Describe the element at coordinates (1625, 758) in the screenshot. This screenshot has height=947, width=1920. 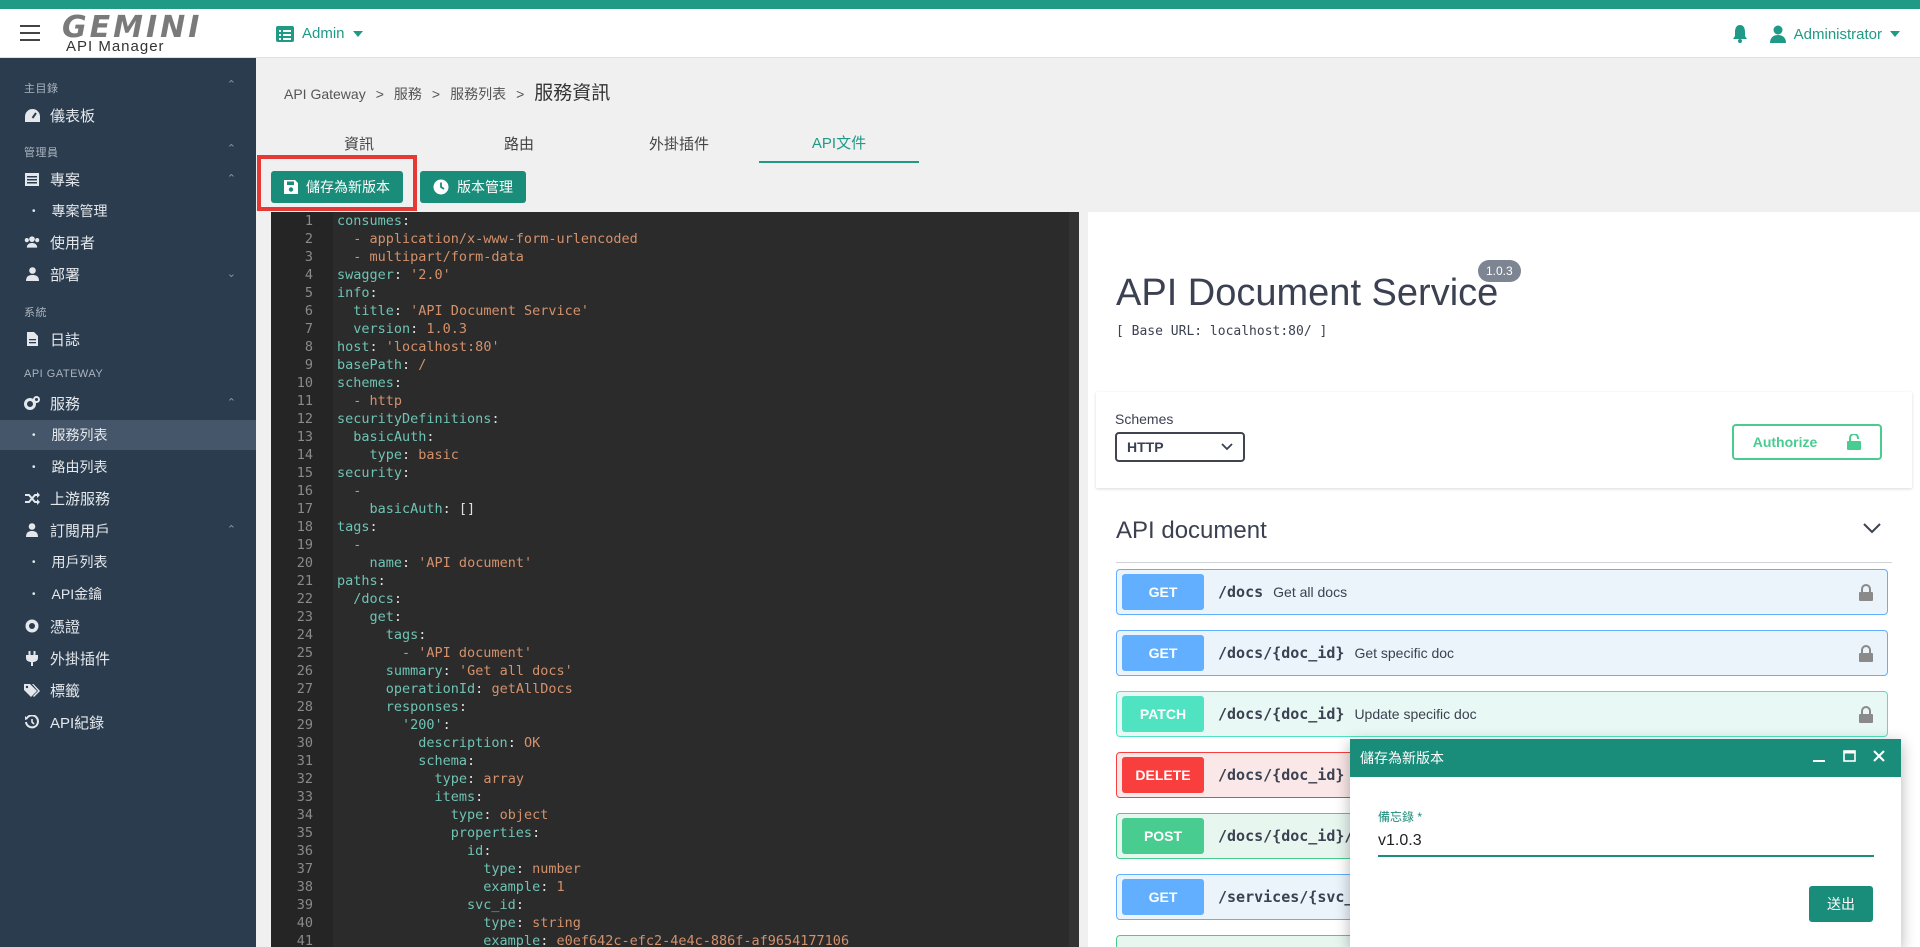
I see `dialog-header: 儲存為新版本` at that location.